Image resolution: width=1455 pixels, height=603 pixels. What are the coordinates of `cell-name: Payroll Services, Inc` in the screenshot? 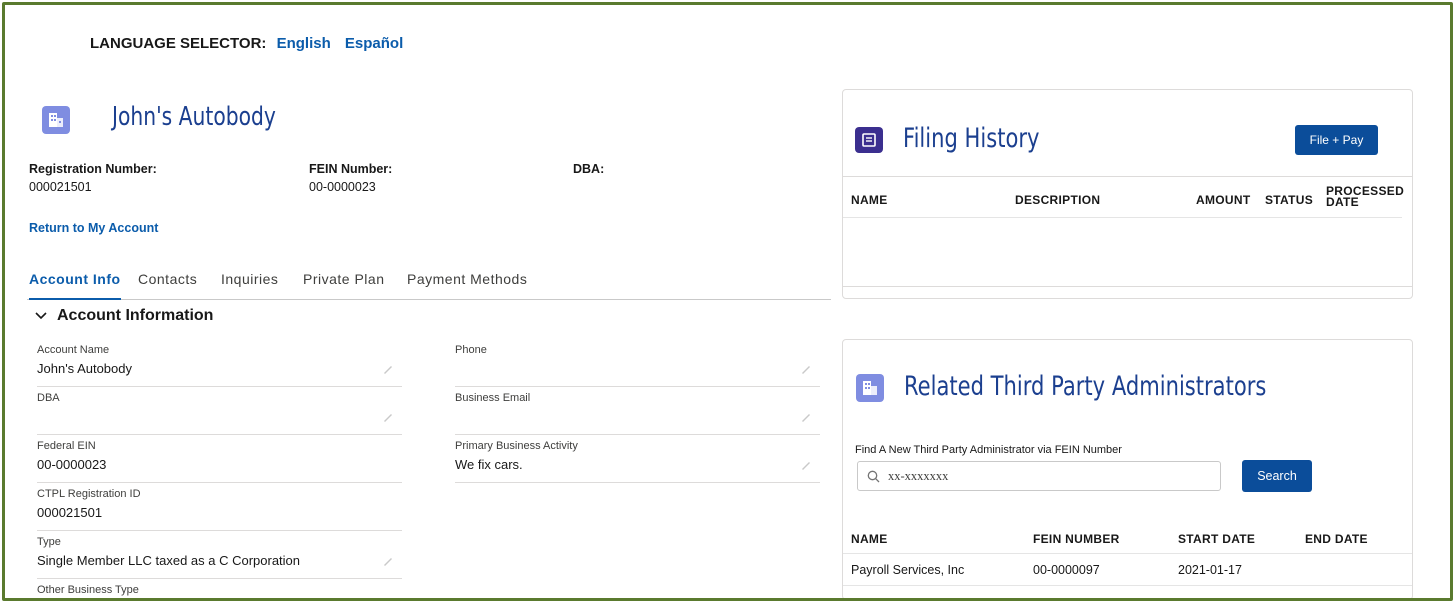 It's located at (908, 570).